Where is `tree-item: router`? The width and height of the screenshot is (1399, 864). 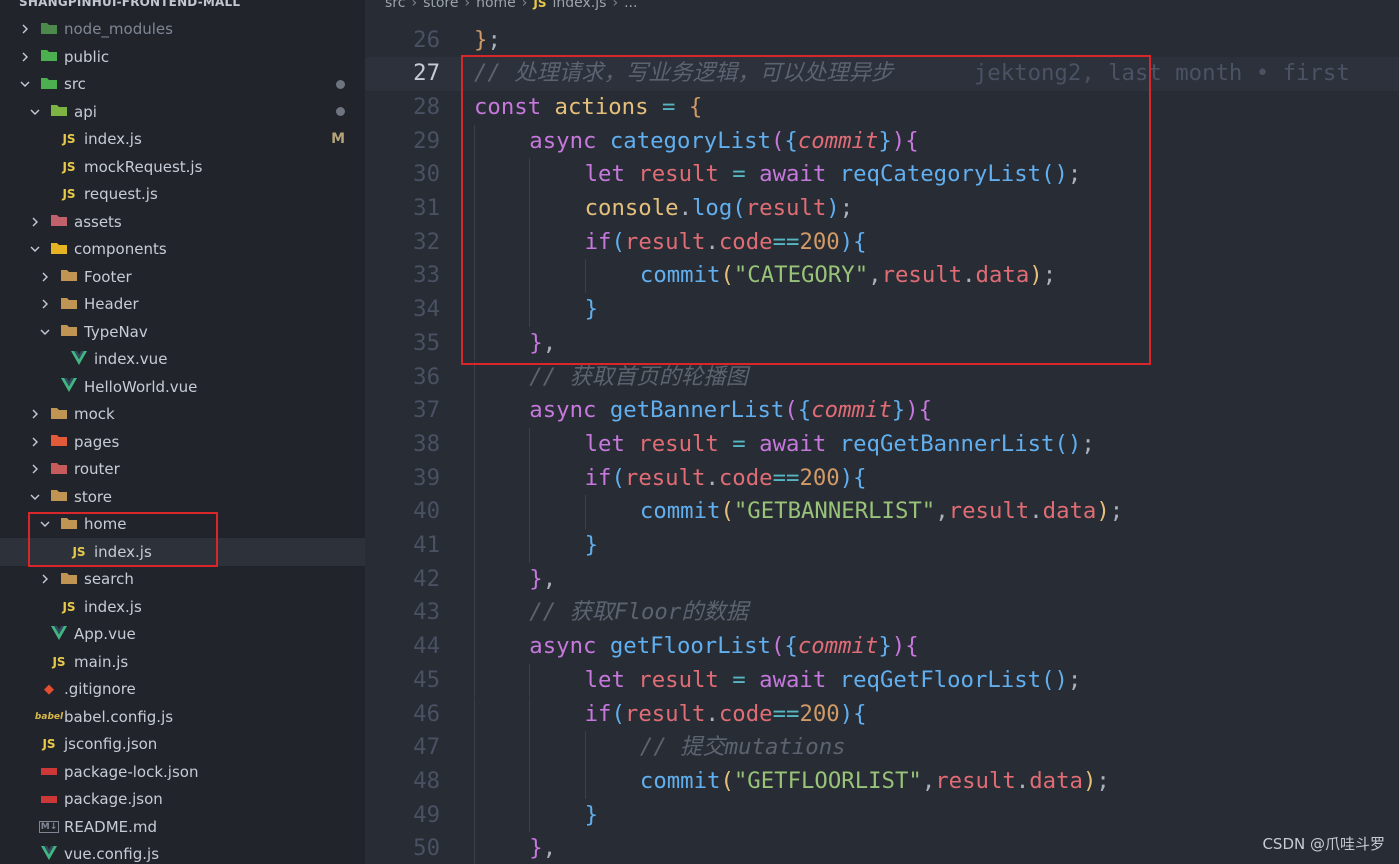 tree-item: router is located at coordinates (182, 470).